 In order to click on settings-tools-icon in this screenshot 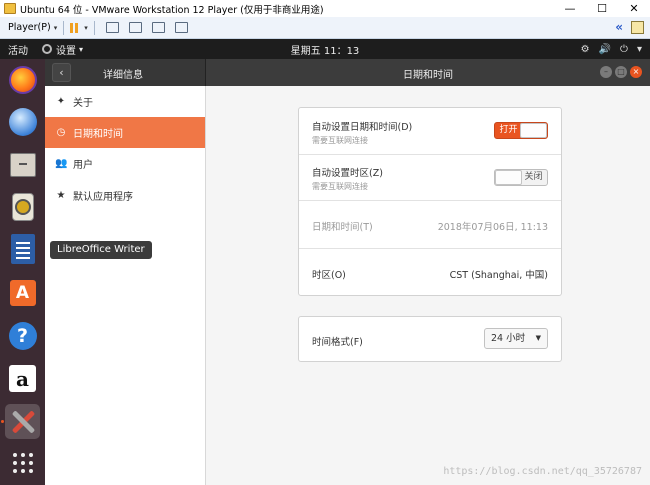, I will do `click(23, 422)`.